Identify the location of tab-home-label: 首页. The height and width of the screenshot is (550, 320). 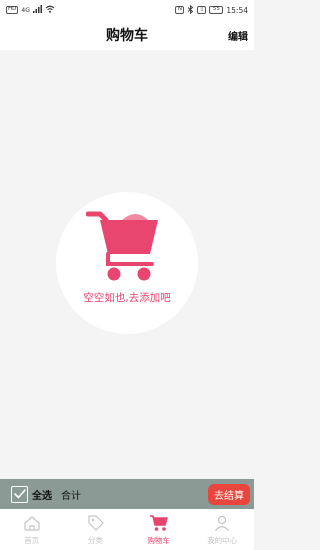
(32, 540).